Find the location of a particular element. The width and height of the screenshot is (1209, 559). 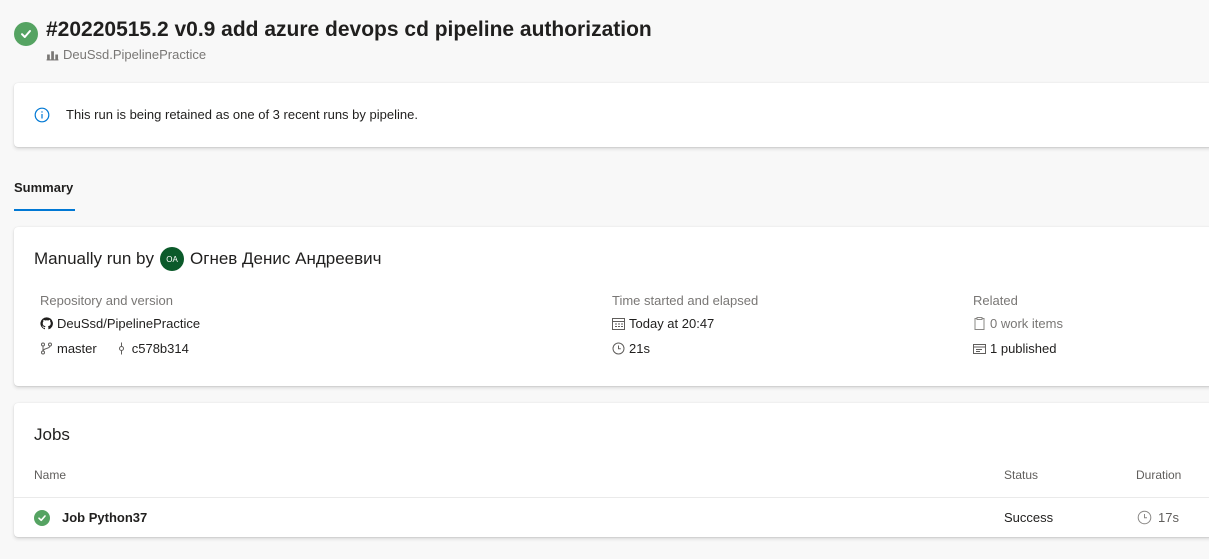

related-column: Related 0 work items 1 published is located at coordinates (1018, 326).